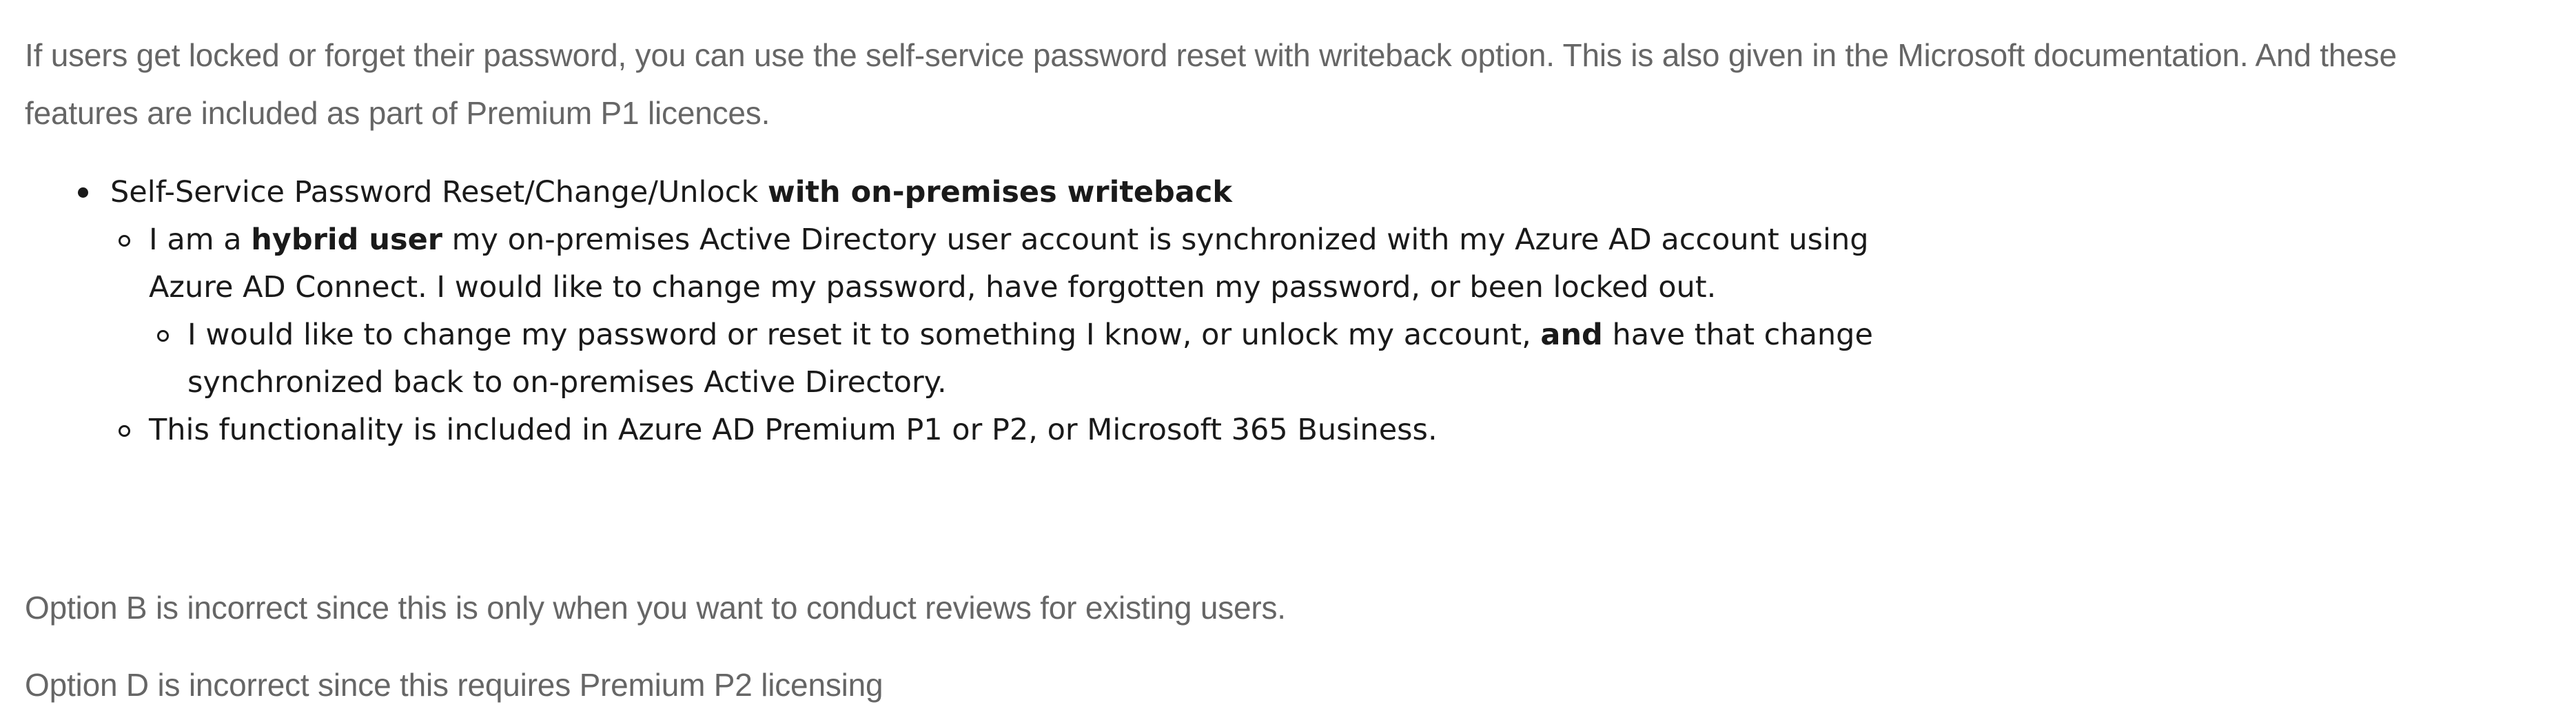 The width and height of the screenshot is (2576, 720). Describe the element at coordinates (346, 240) in the screenshot. I see `hybrid-user-bold: hybrid user` at that location.